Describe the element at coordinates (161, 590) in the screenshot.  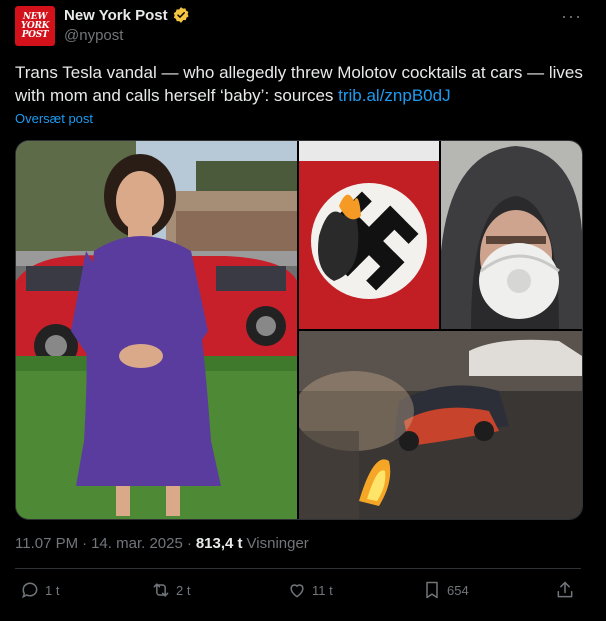
I see `repost-icon` at that location.